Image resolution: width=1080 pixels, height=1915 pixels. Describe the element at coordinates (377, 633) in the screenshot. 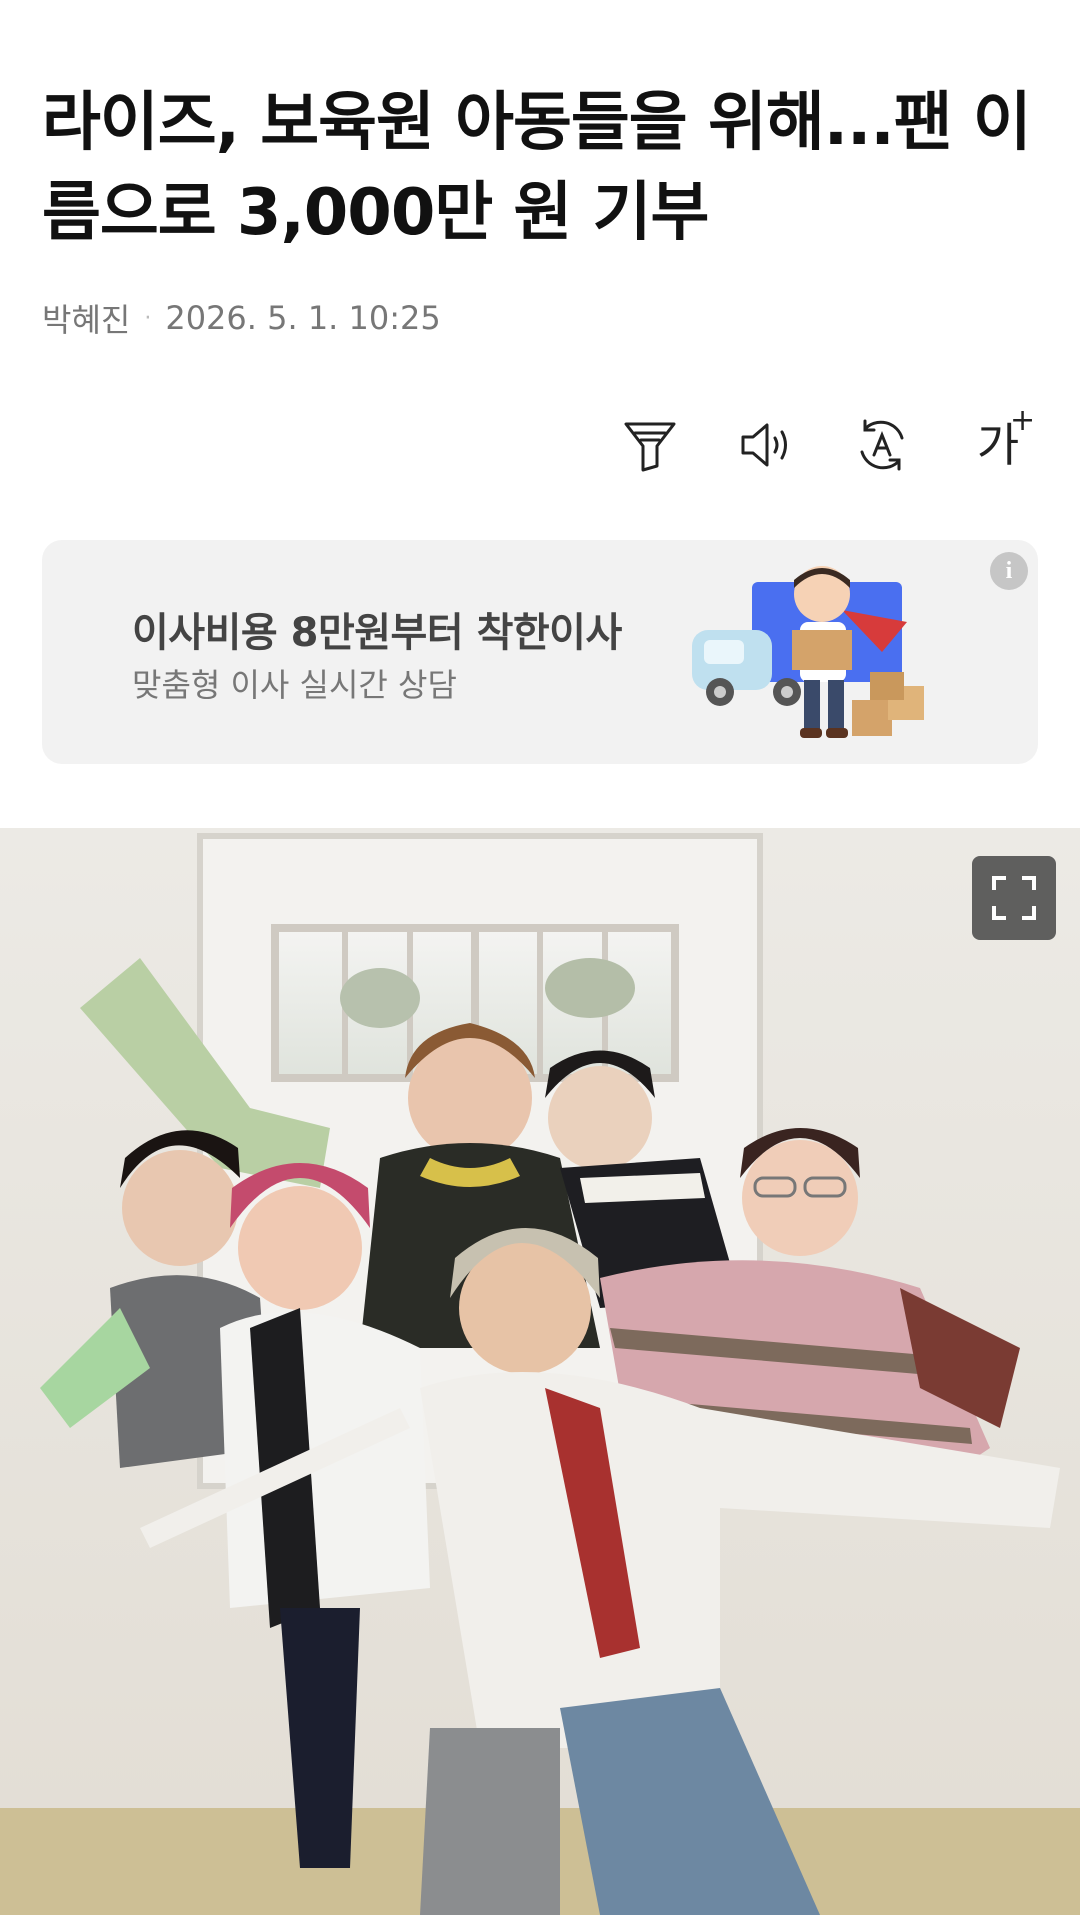

I see `ad-title: 이사비용 8만원부터 착한이사` at that location.